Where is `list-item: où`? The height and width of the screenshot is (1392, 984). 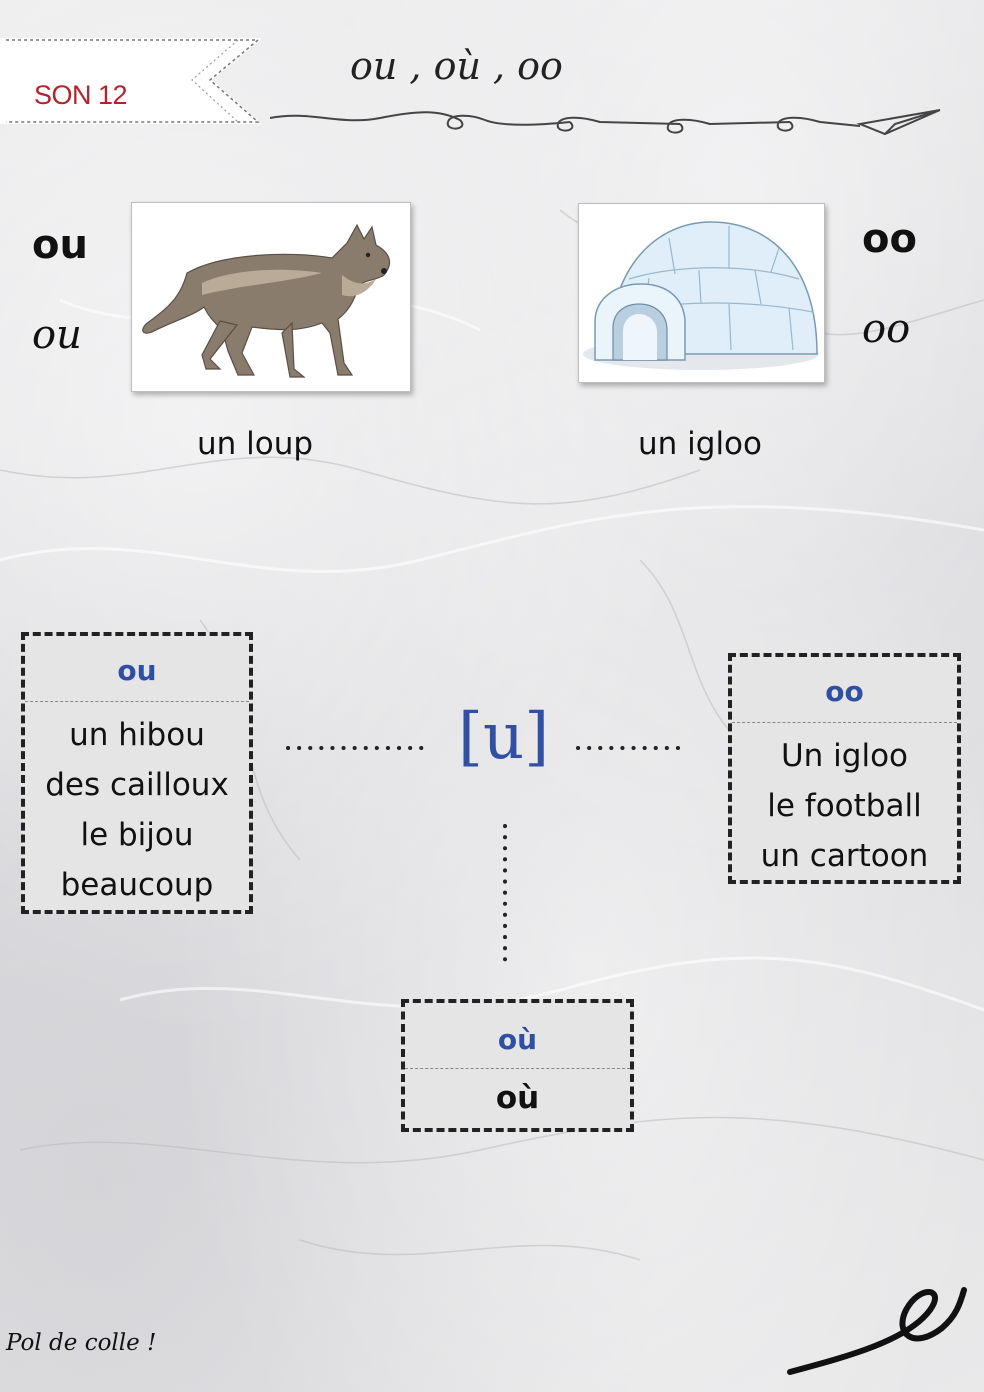 list-item: où is located at coordinates (517, 1098).